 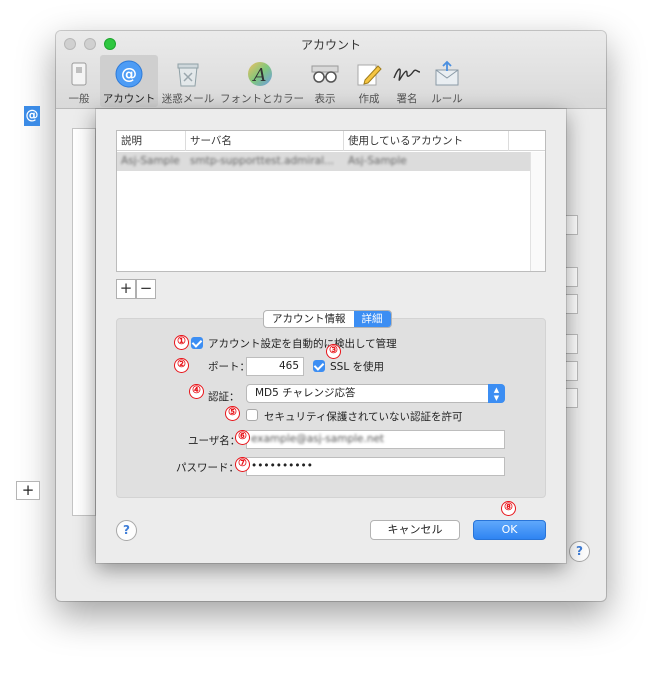 I want to click on password-label: パスワード：, so click(x=207, y=468).